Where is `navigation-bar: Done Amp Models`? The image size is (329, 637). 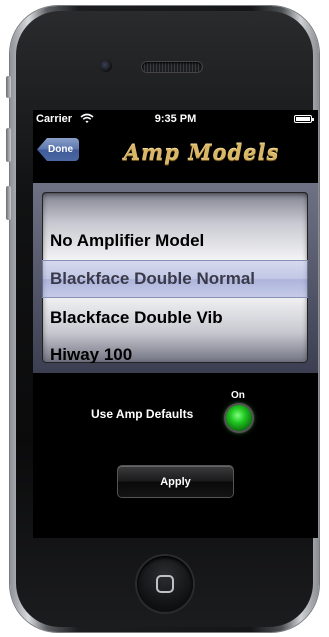
navigation-bar: Done Amp Models is located at coordinates (175, 155).